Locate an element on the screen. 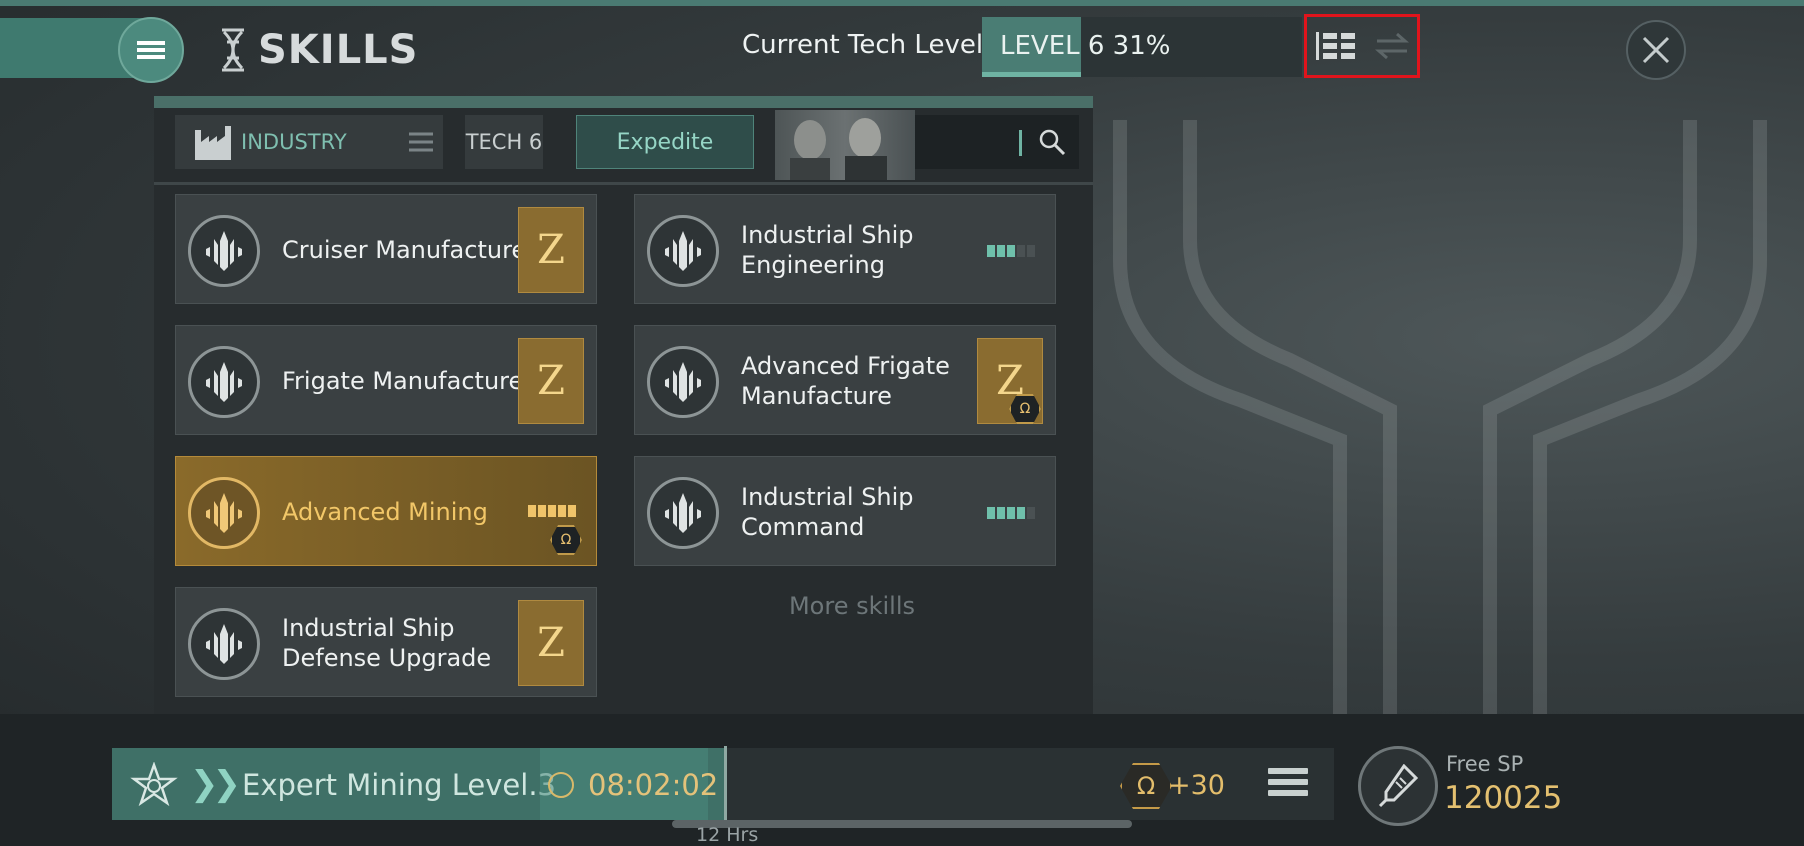 The height and width of the screenshot is (846, 1804). skill-name: Frigate Manufacture is located at coordinates (402, 381).